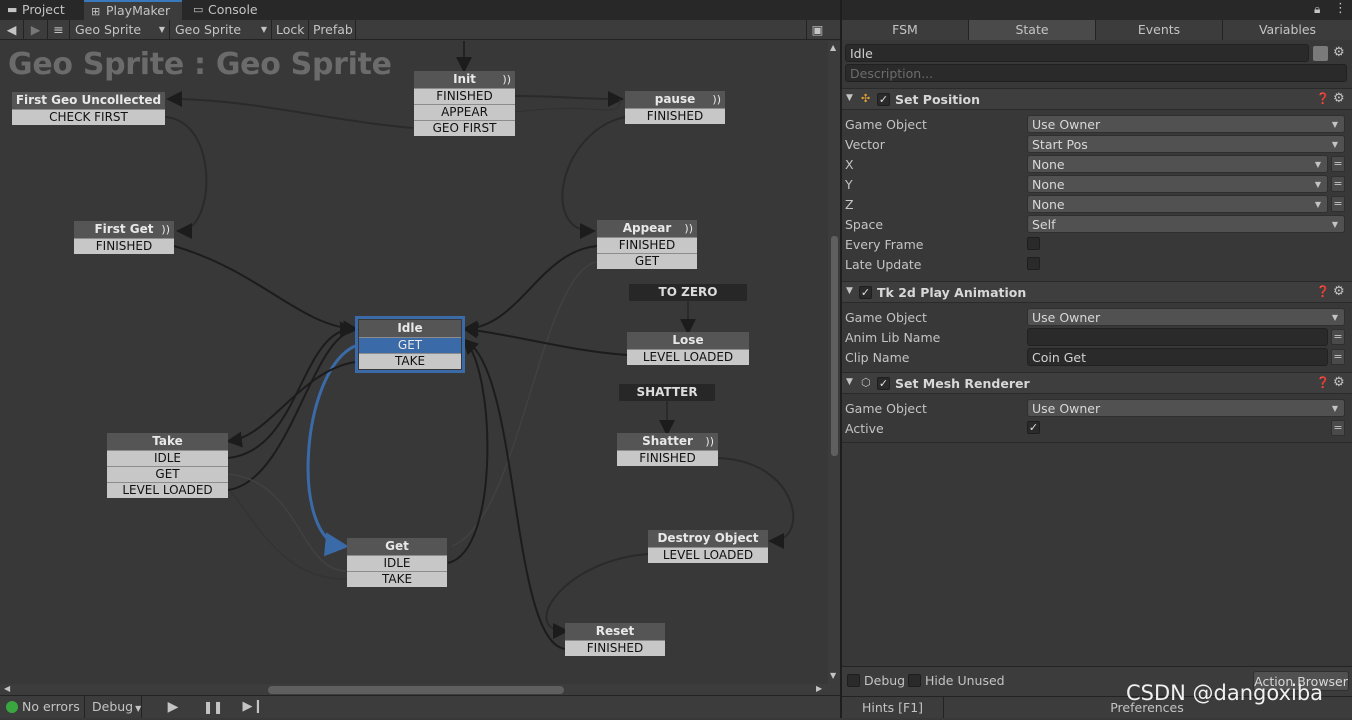  Describe the element at coordinates (1033, 427) in the screenshot. I see `active-checkbox: ✓` at that location.